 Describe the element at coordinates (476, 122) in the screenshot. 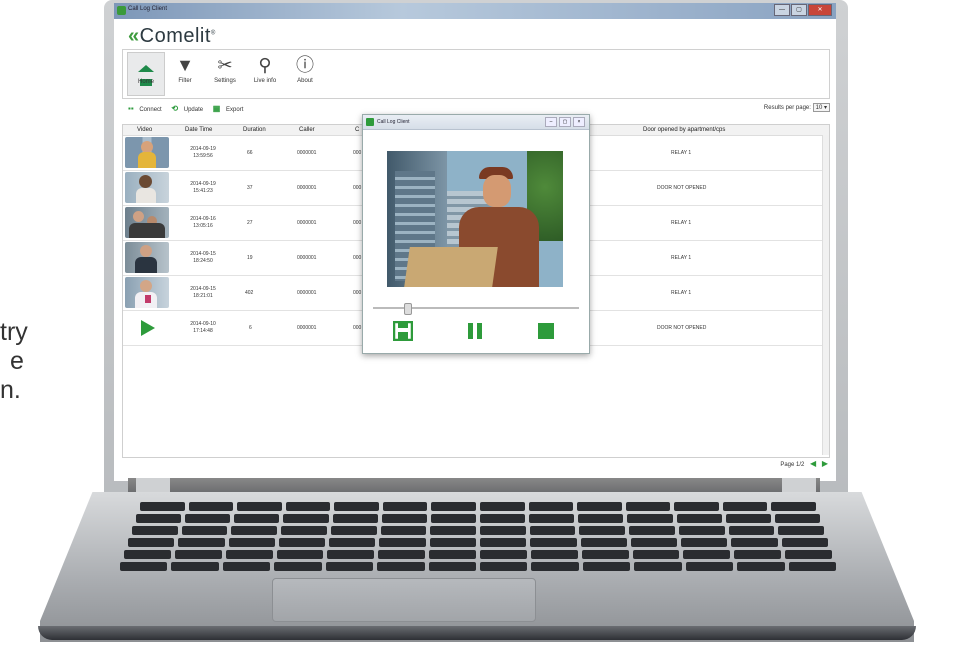

I see `popup-titlebar: Call Log Client – ▢ ×` at that location.